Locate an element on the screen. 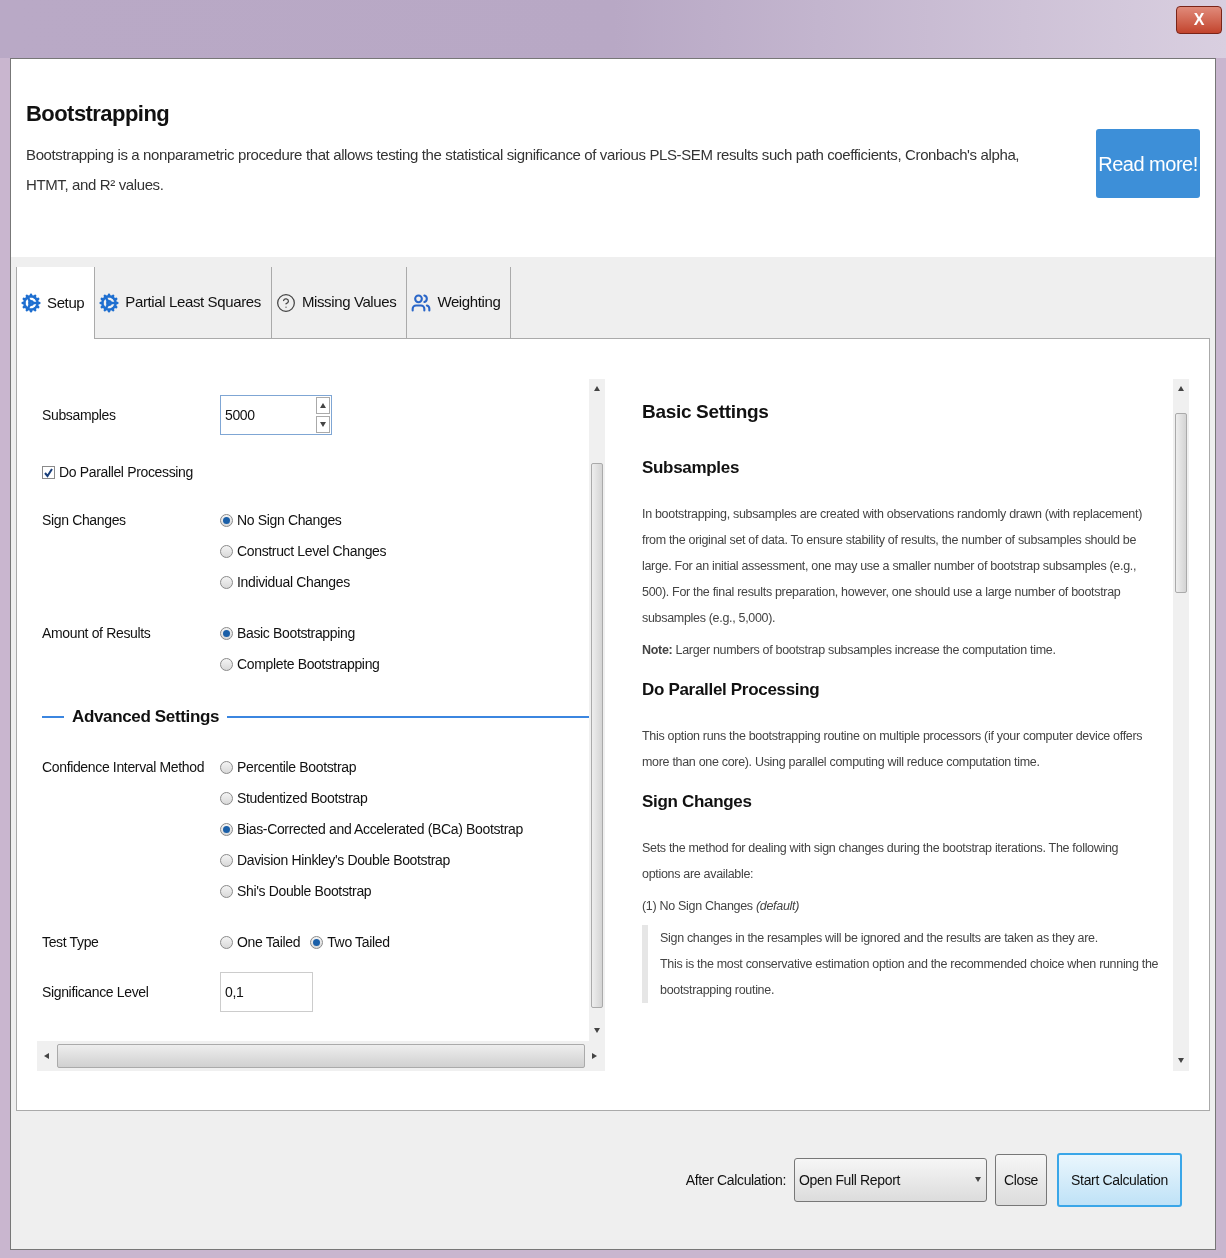 This screenshot has width=1226, height=1258. field-label: Amount of Results is located at coordinates (96, 633).